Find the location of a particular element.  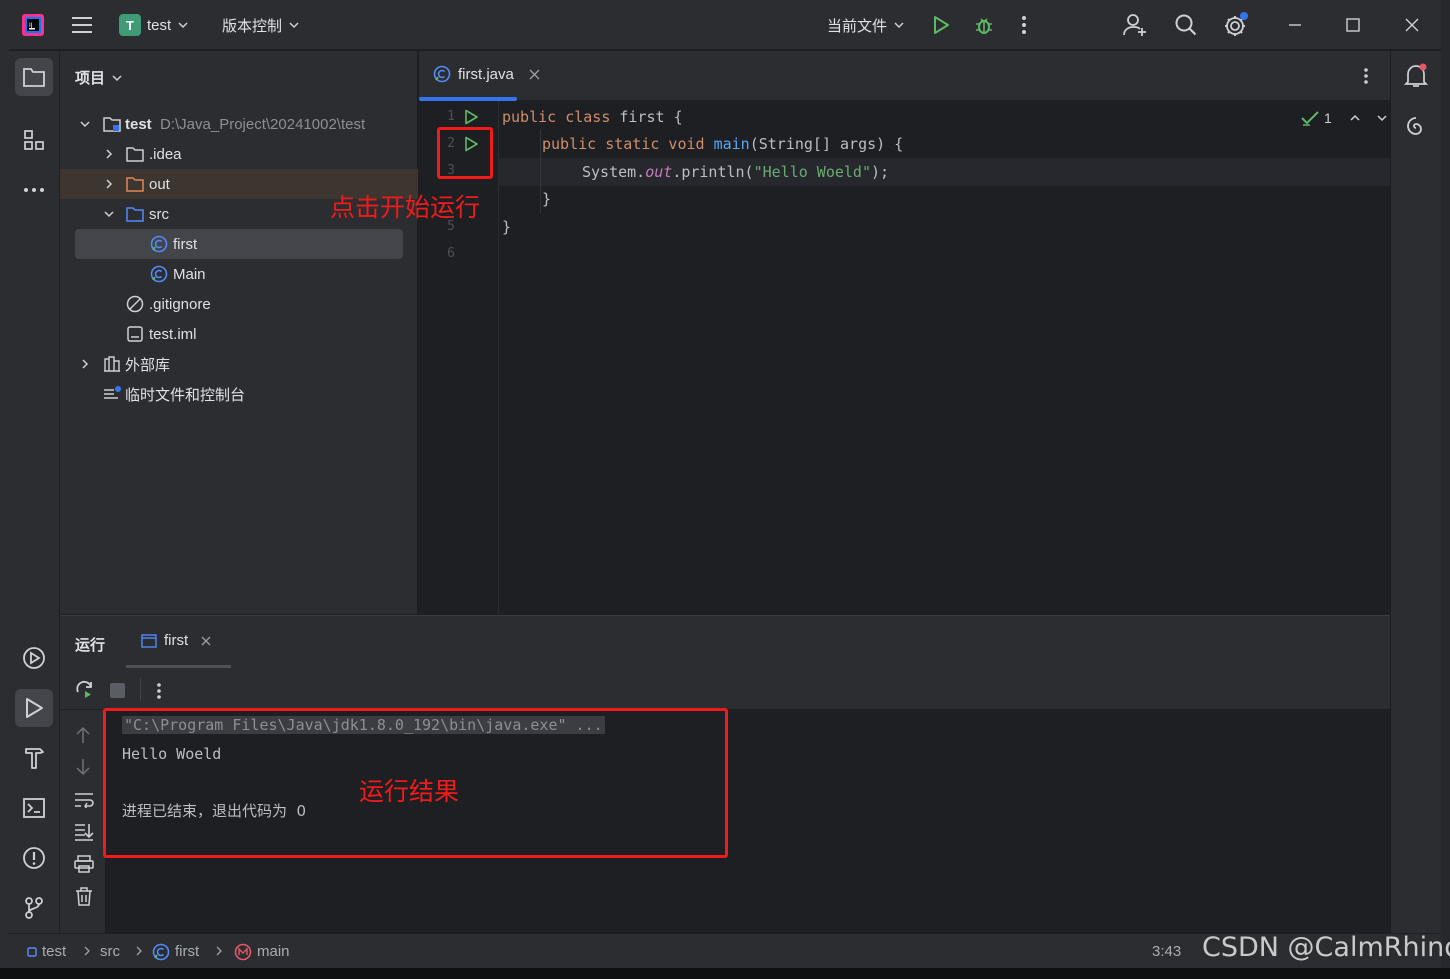

tab-actions-icon is located at coordinates (1366, 76).